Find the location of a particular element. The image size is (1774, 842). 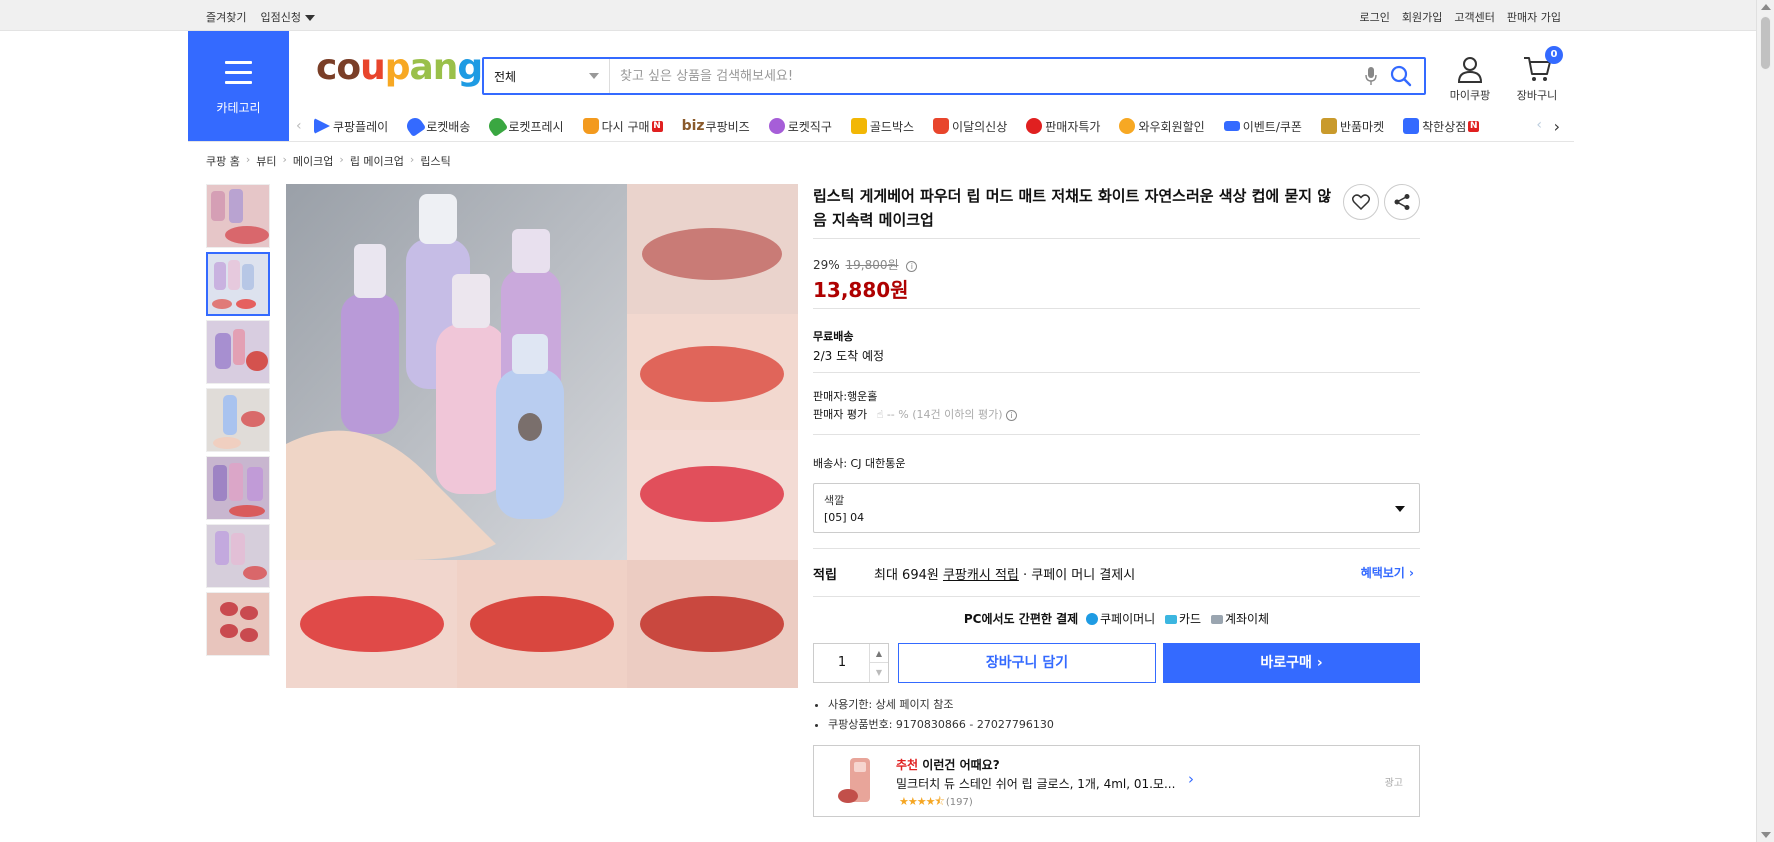

benefits-link: 혜택보기 › is located at coordinates (1387, 572).